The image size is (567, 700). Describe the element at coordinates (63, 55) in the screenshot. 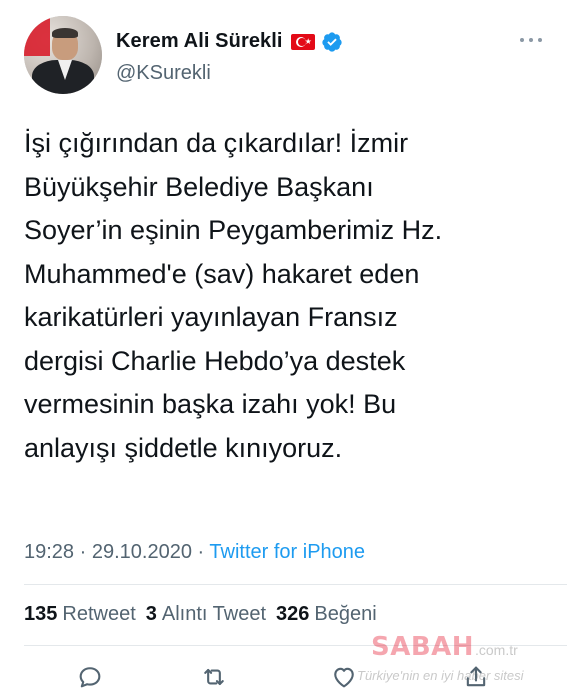

I see `author-avatar` at that location.